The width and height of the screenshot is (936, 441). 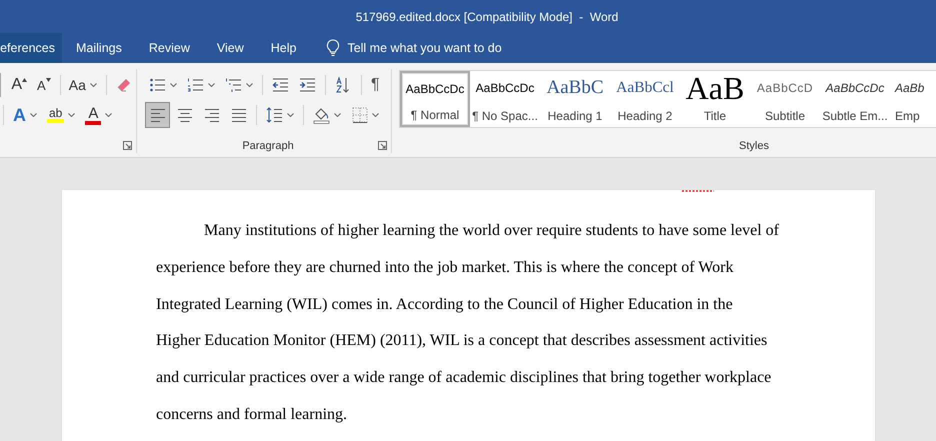 I want to click on increase-indent-icon, so click(x=307, y=85).